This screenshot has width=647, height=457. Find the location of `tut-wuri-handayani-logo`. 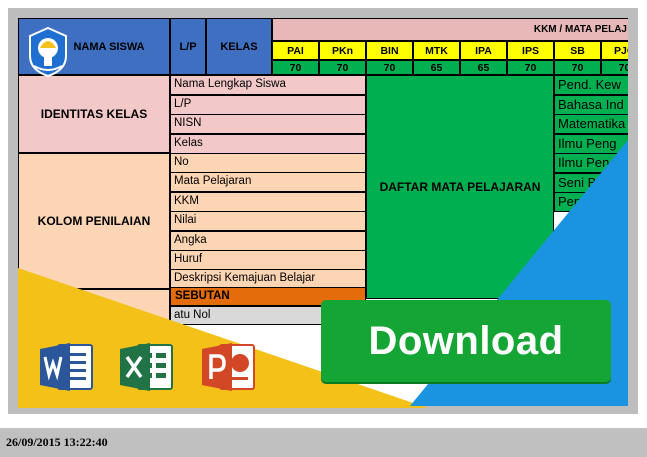

tut-wuri-handayani-logo is located at coordinates (48, 52).